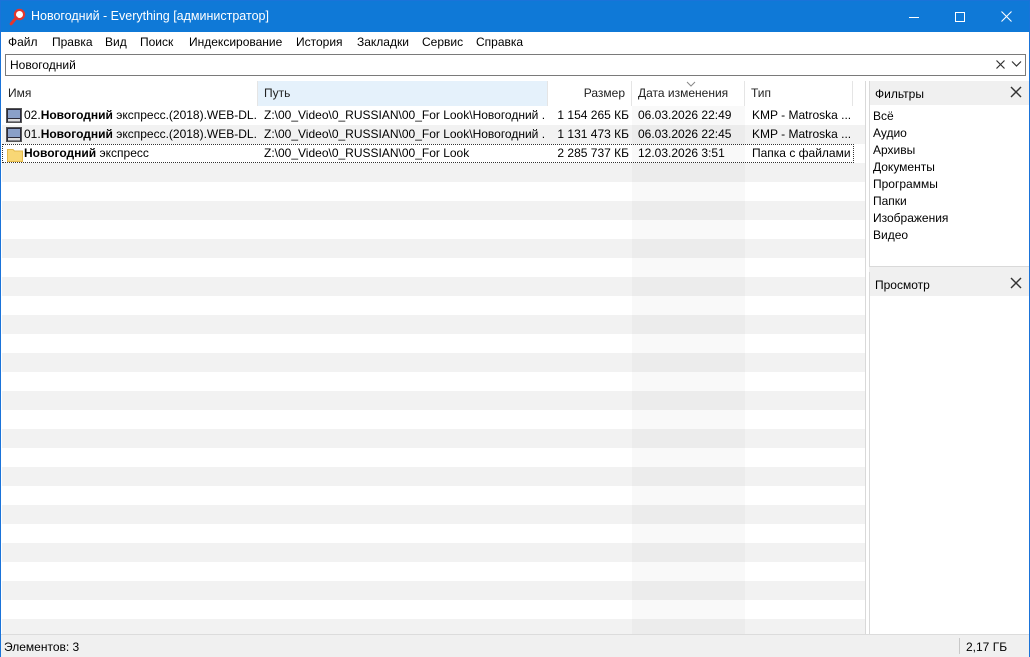 This screenshot has height=657, width=1030. I want to click on close-icon, so click(1006, 16).